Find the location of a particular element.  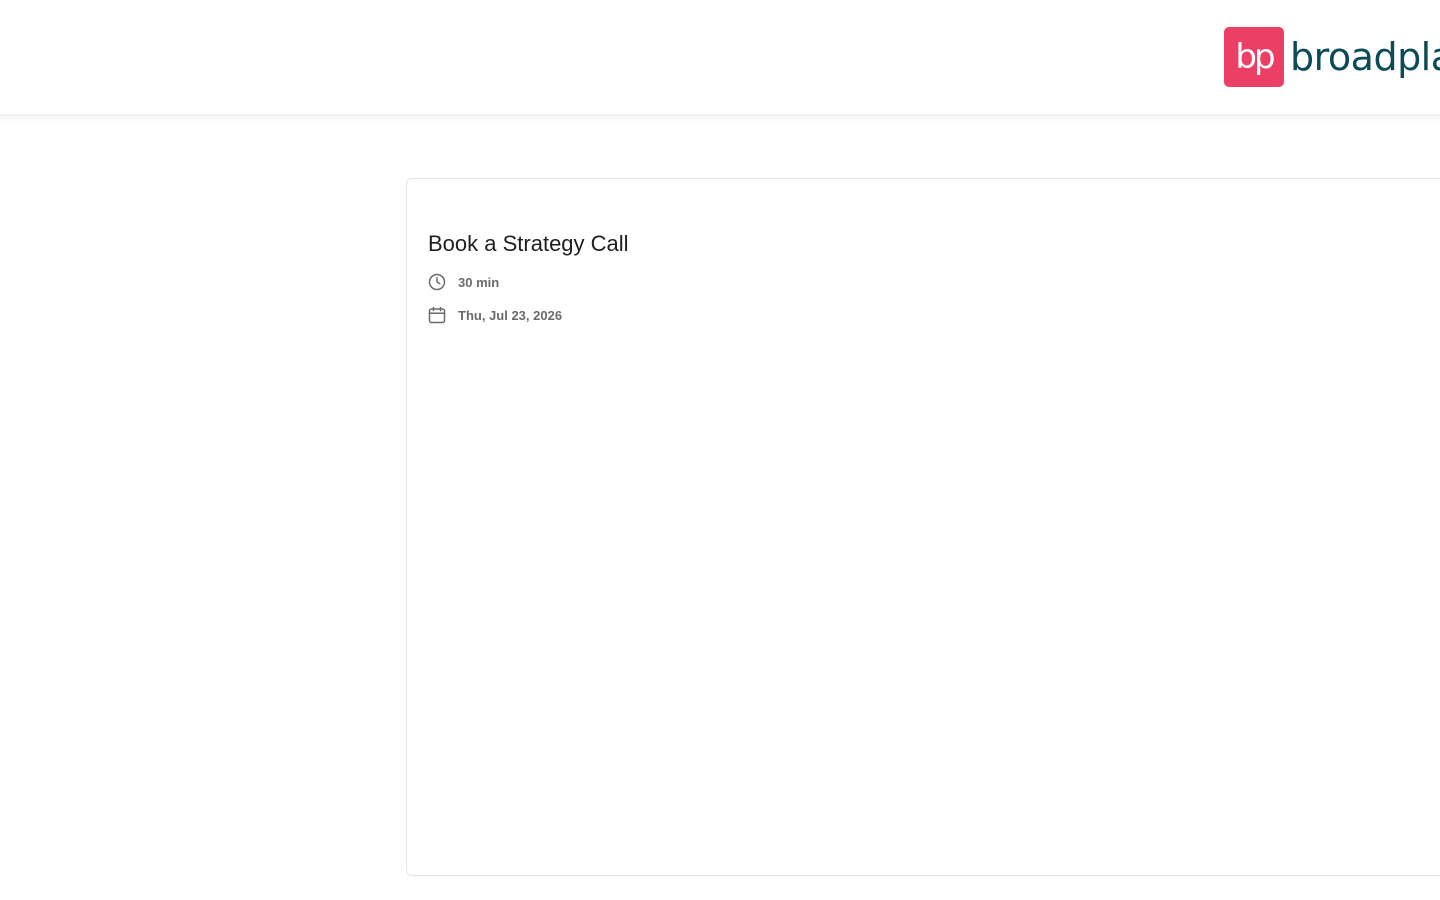

logo-mark-text: bp is located at coordinates (1255, 57).